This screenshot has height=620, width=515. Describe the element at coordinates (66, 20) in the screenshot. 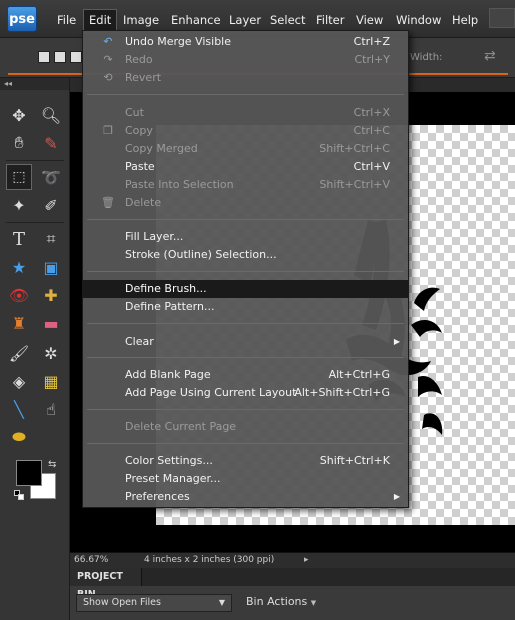

I see `menu-file: File` at that location.